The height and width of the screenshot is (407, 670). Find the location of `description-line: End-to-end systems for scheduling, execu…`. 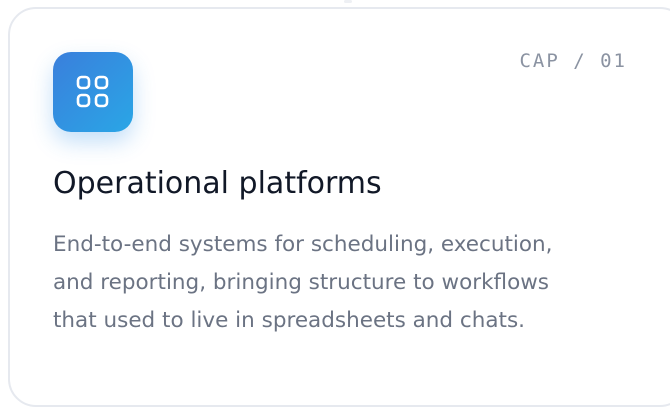

description-line: End-to-end systems for scheduling, execu… is located at coordinates (303, 244).